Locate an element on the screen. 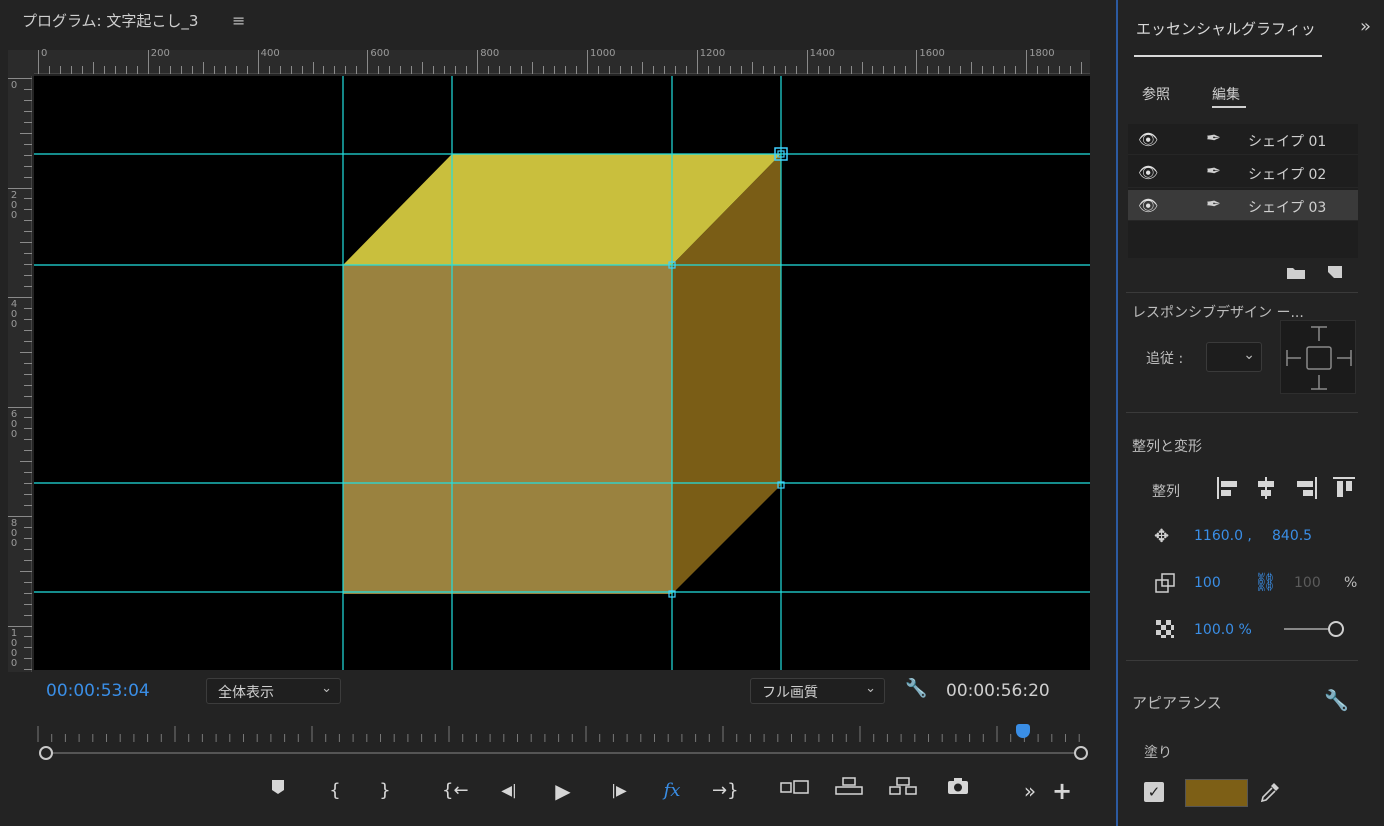 Image resolution: width=1384 pixels, height=826 pixels. panel-tab-essential-graphics: エッセンシャルグラフィッ is located at coordinates (1229, 28).